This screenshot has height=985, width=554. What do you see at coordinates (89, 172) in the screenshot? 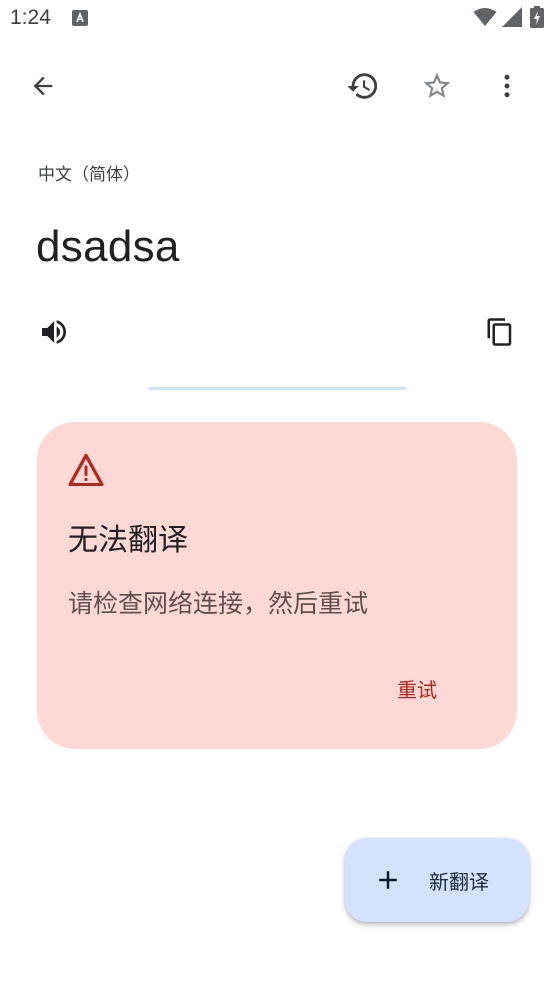
I see `source-language-label: 中文（简体）` at bounding box center [89, 172].